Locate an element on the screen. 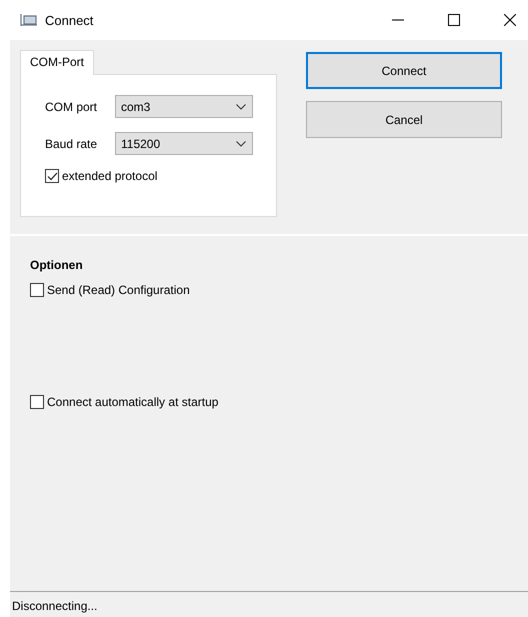 The height and width of the screenshot is (617, 528). checkbox-label: extended protocol is located at coordinates (110, 176).